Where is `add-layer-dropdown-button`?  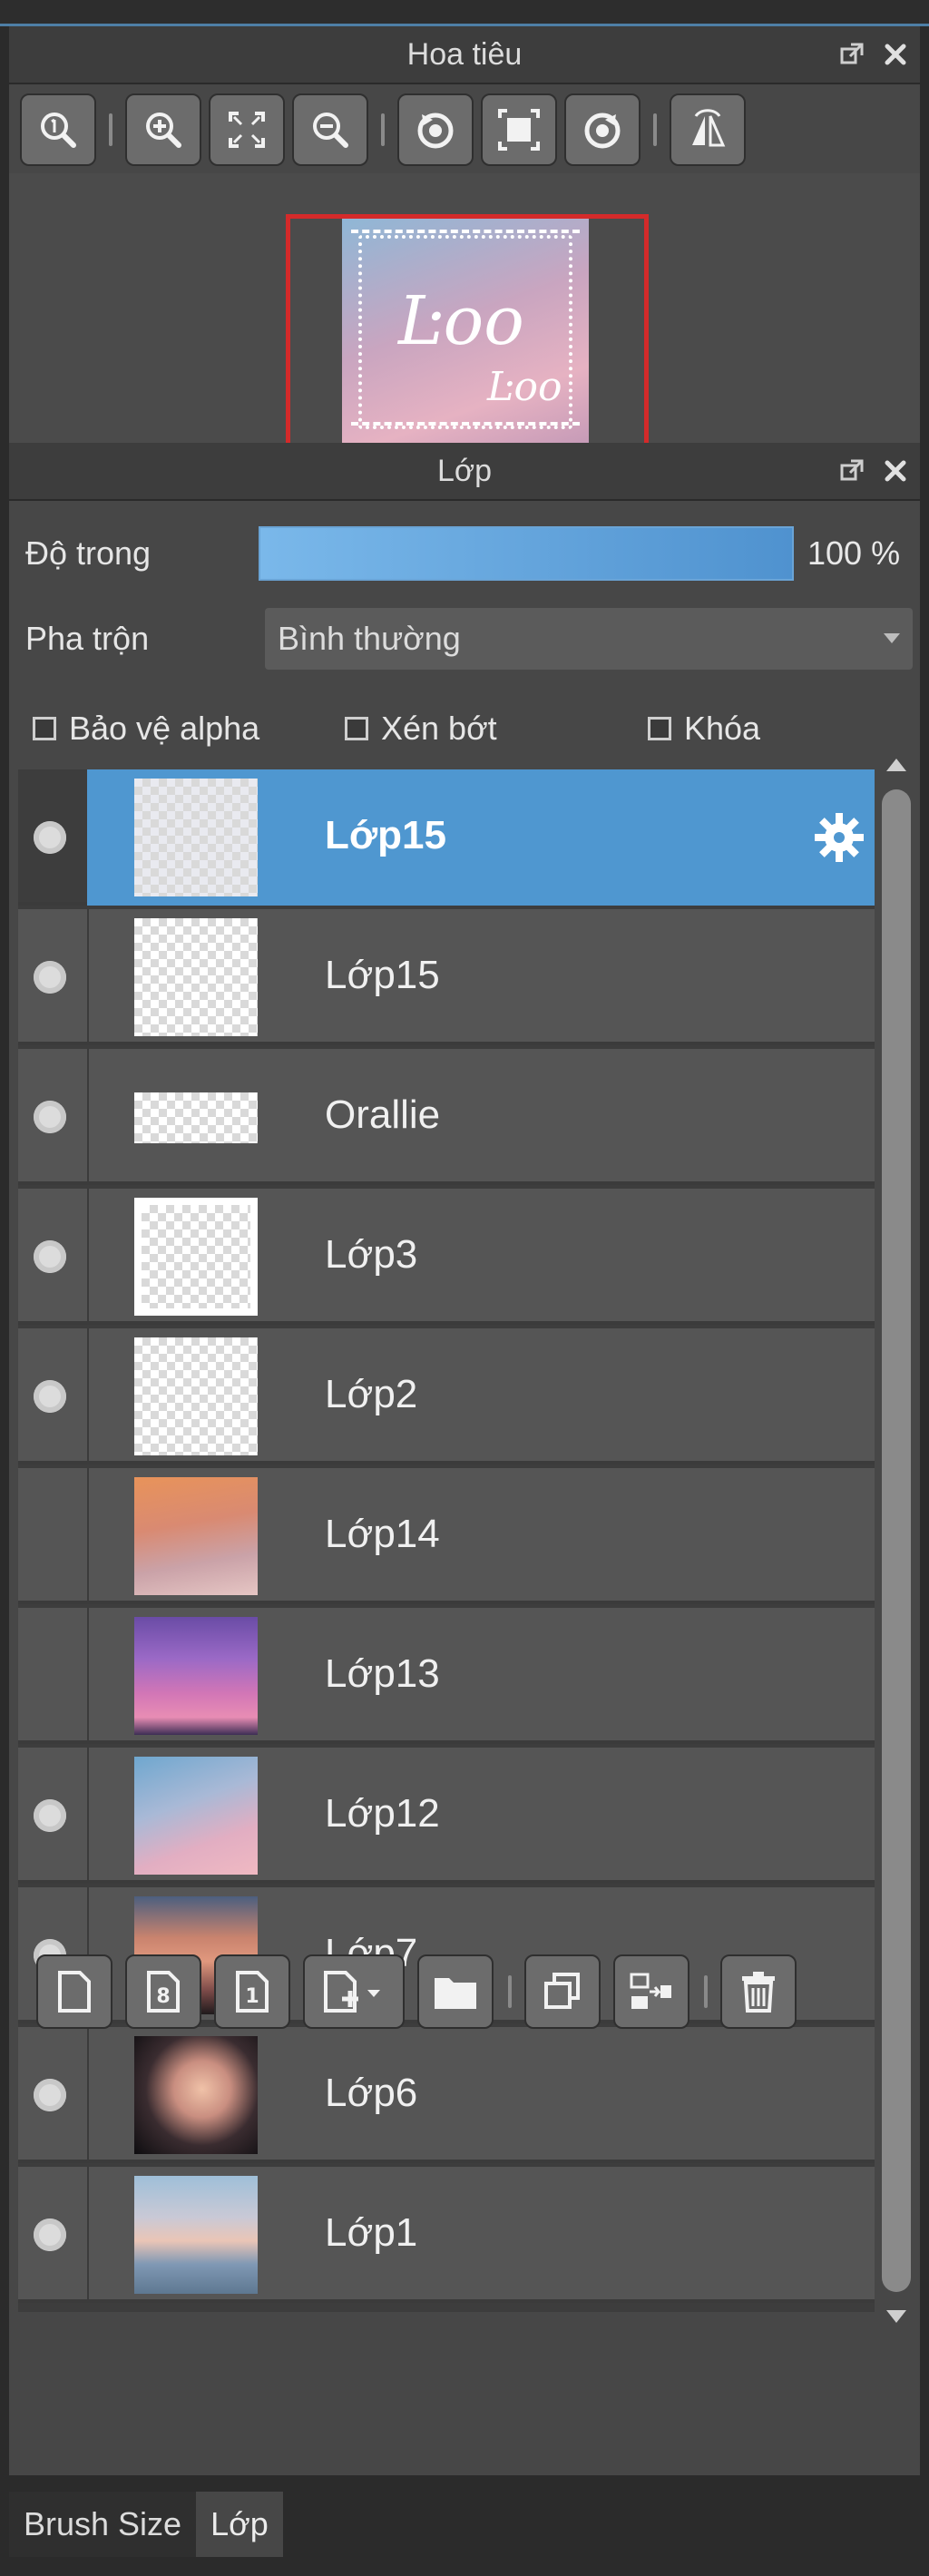
add-layer-dropdown-button is located at coordinates (354, 1991).